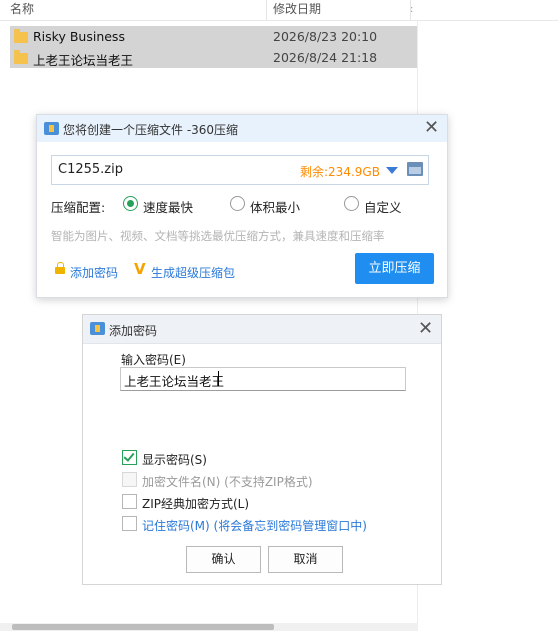 This screenshot has width=558, height=631. I want to click on password-input-label: 输入密码(E), so click(153, 360).